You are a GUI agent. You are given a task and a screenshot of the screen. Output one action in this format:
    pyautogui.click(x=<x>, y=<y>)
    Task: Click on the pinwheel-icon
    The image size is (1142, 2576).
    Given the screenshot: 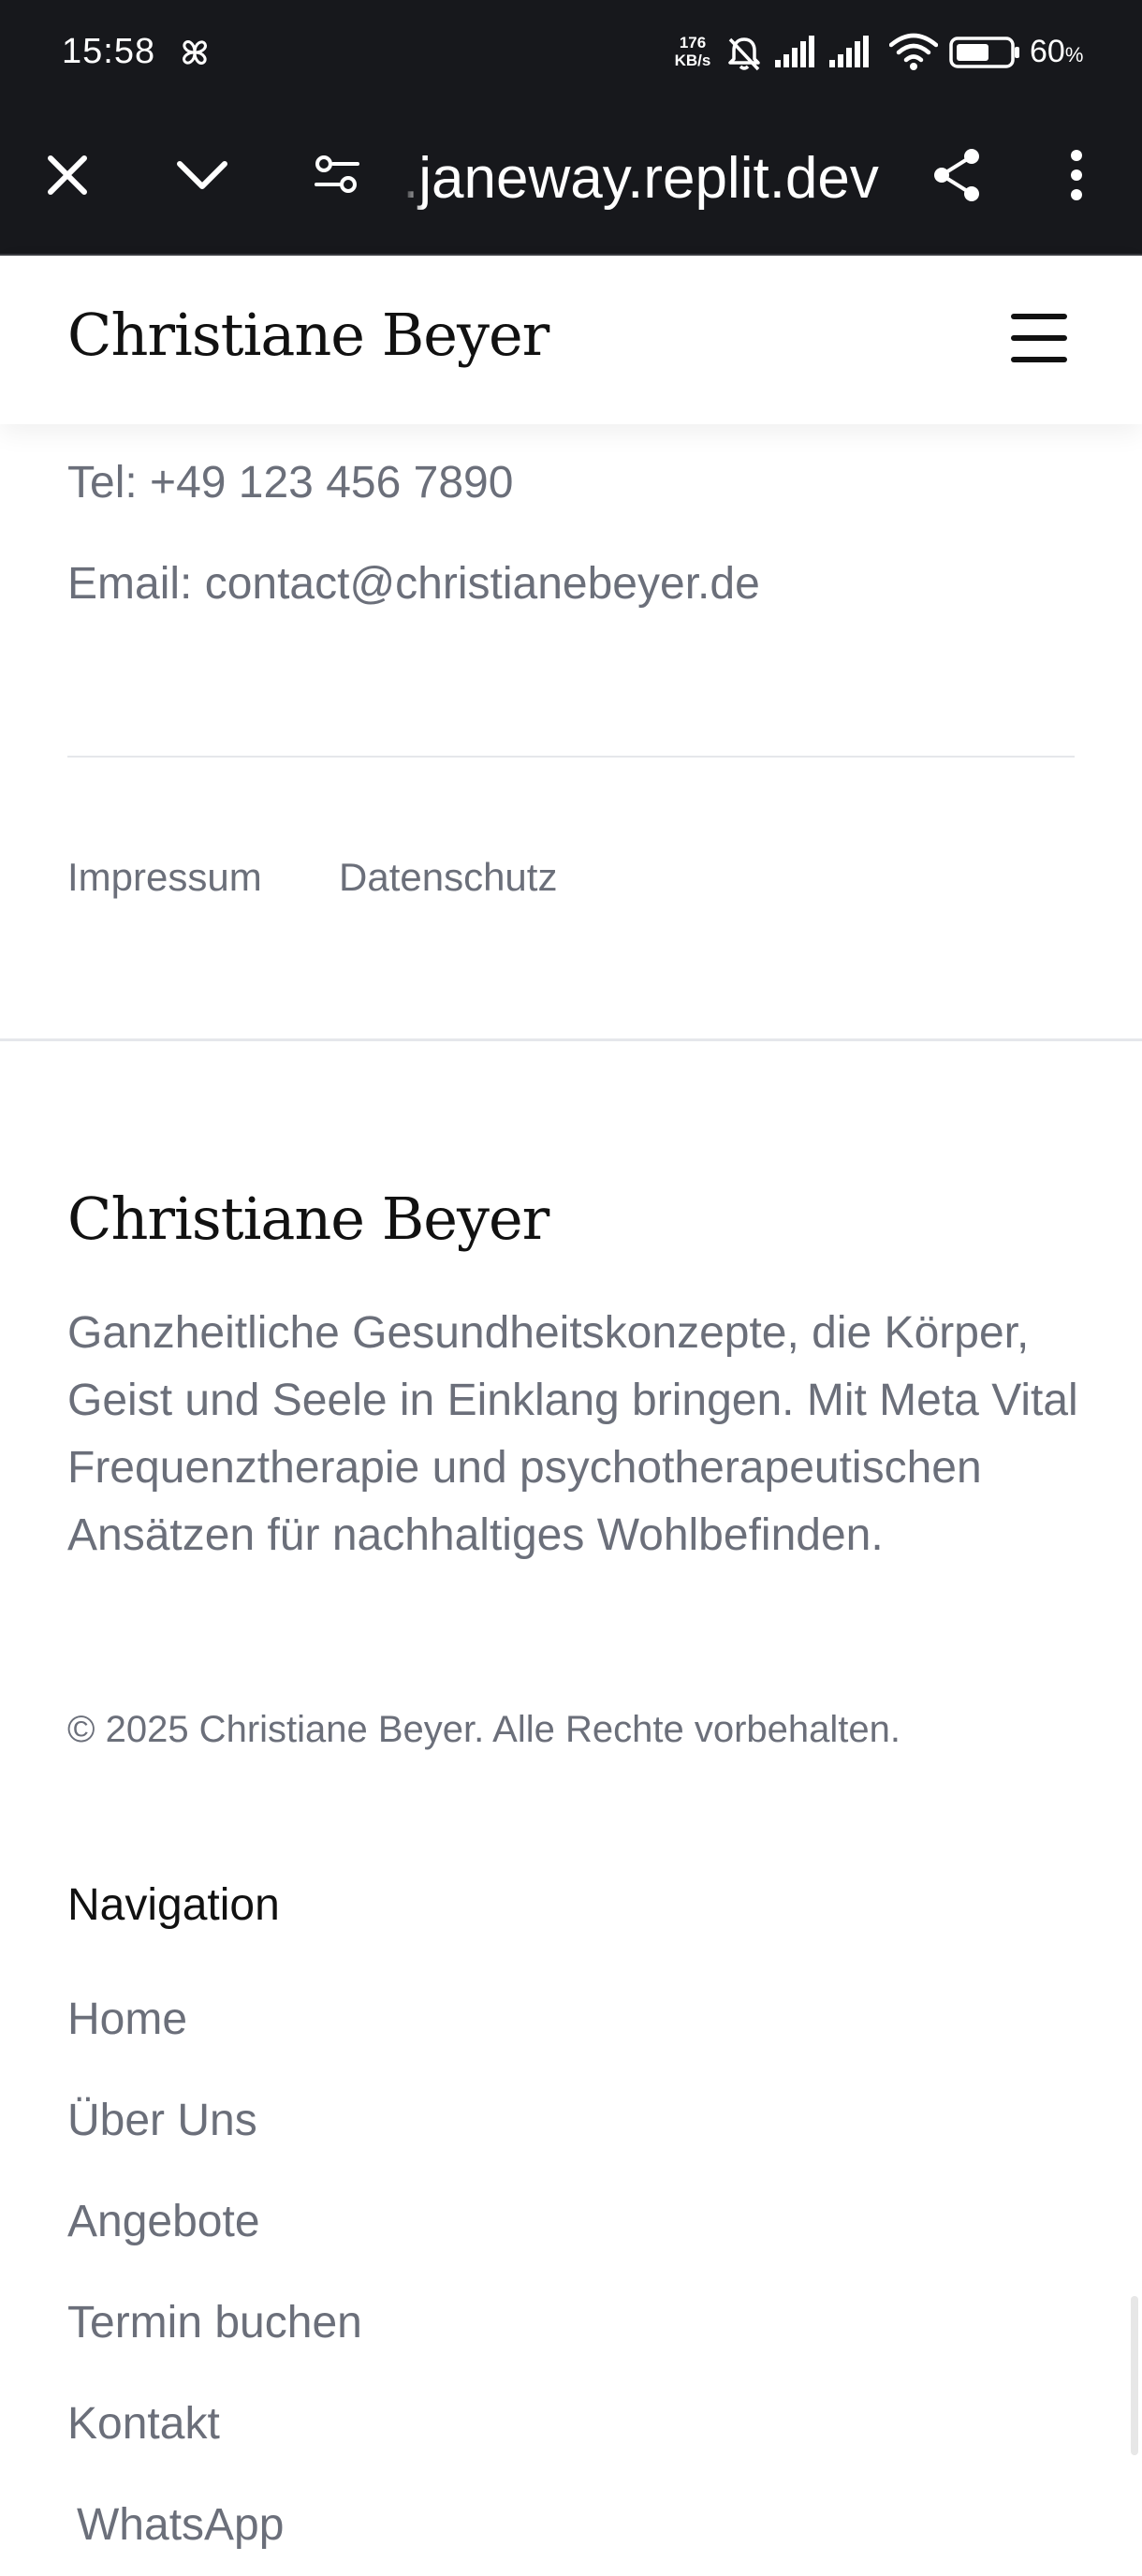 What is the action you would take?
    pyautogui.click(x=195, y=52)
    